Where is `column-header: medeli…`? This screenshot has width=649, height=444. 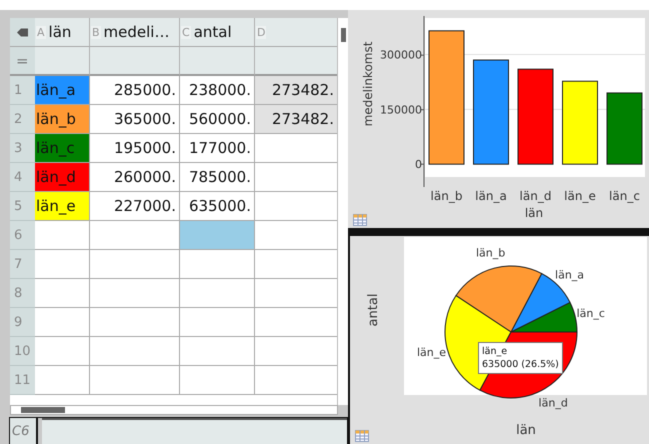
column-header: medeli… is located at coordinates (137, 32).